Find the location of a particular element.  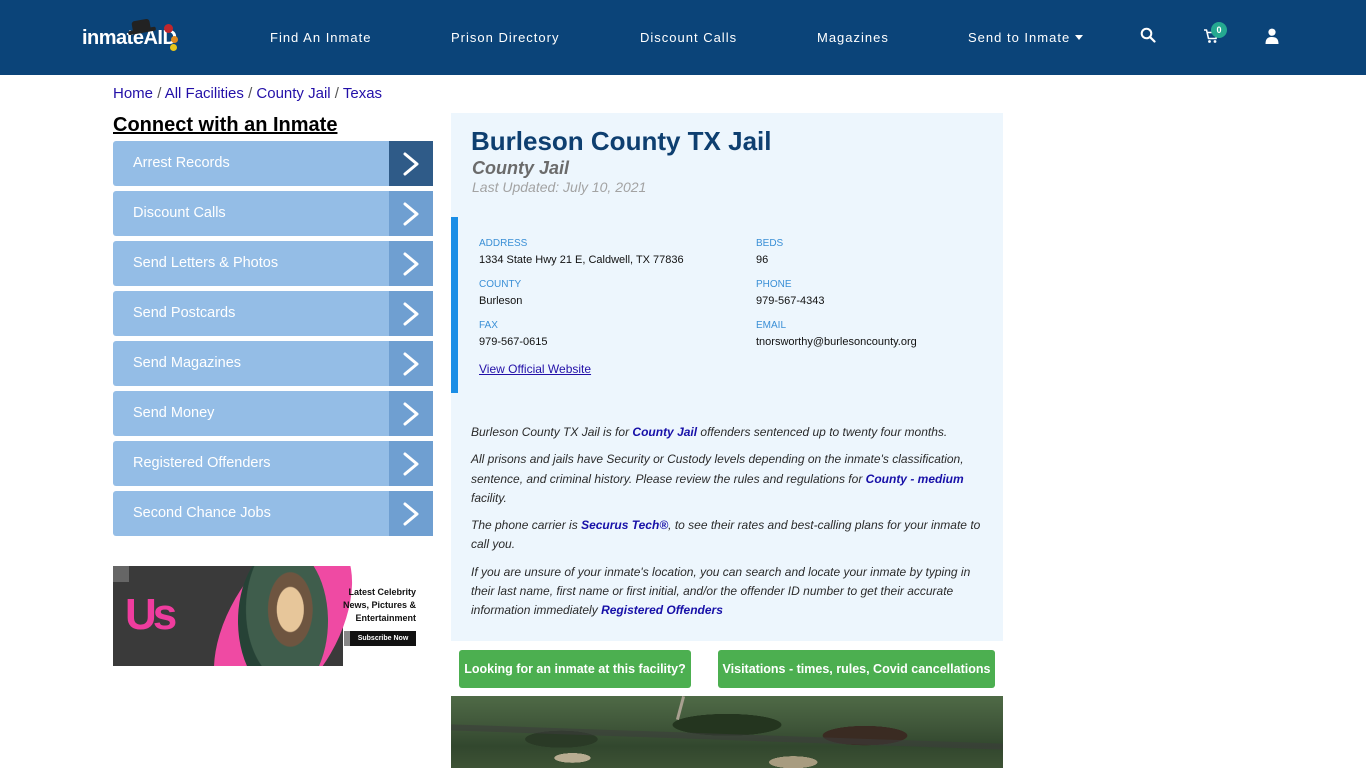

address-value: 1334 State Hwy 21 E, Caldwell, TX 77836 is located at coordinates (581, 260).